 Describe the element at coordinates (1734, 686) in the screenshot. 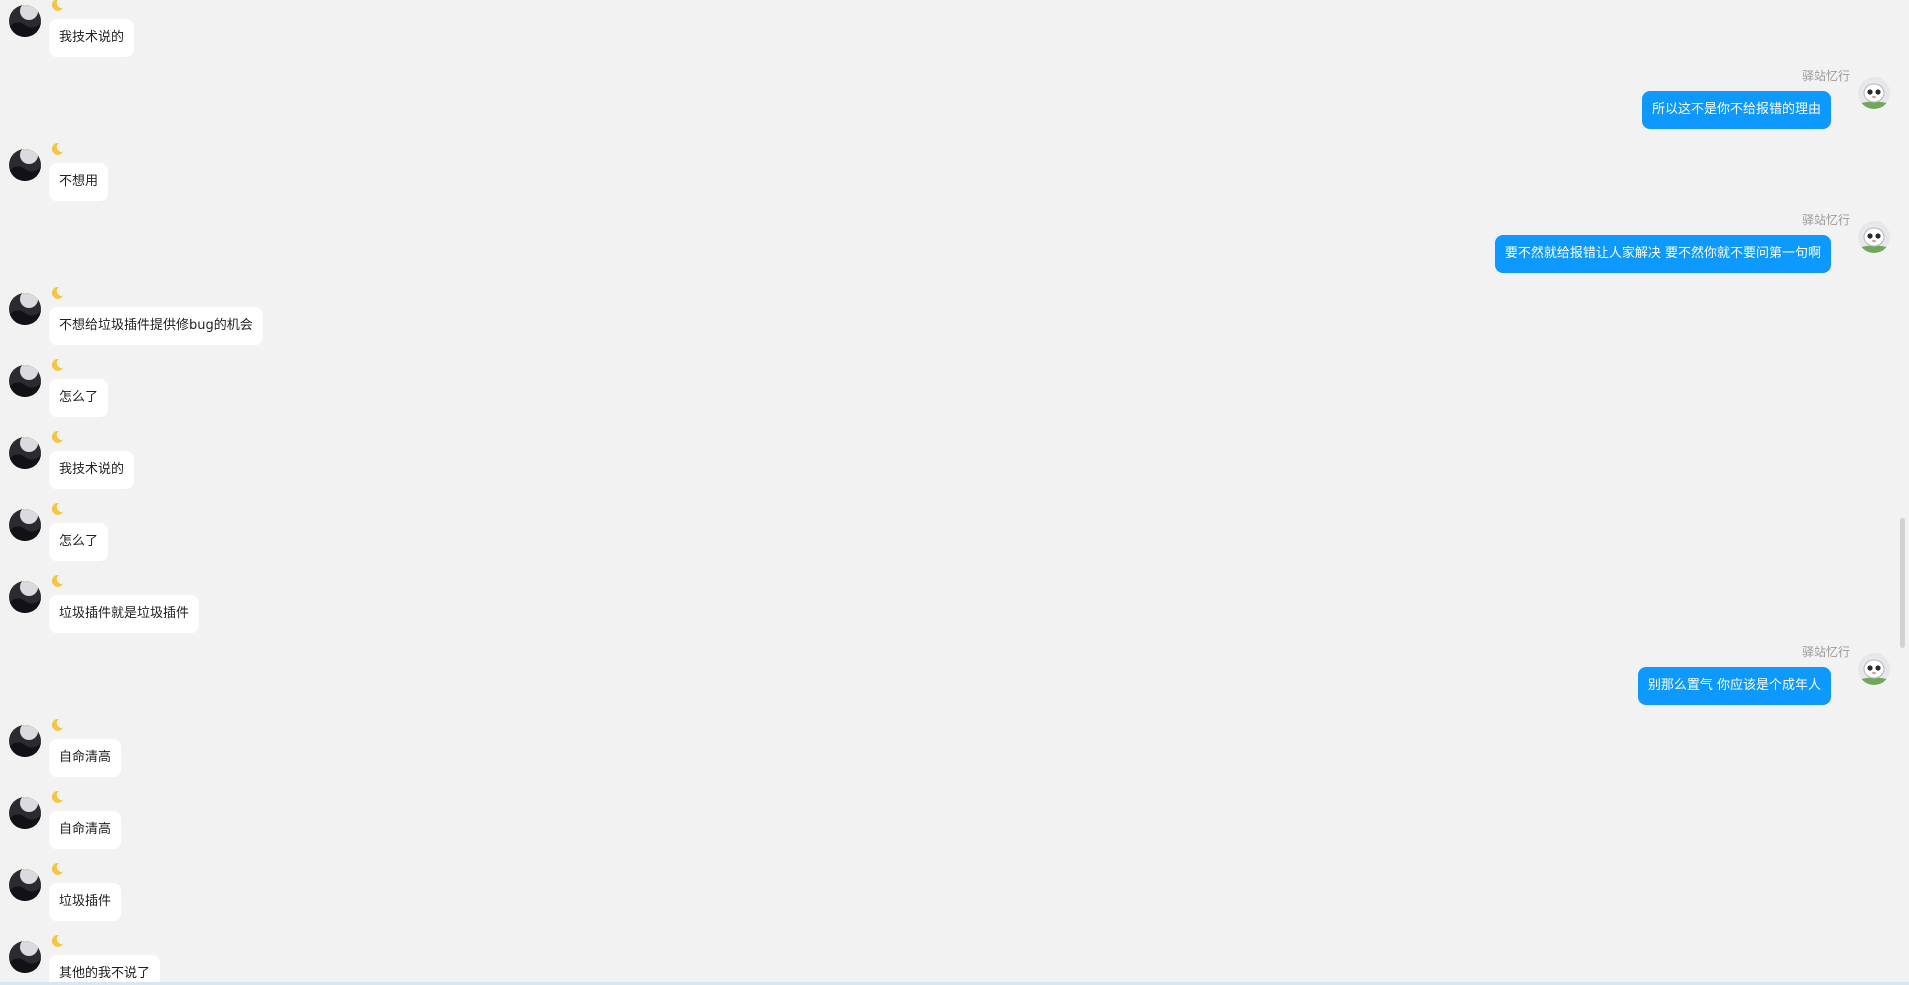

I see `message-bubble: 别那么置气 你应该是个成年人` at that location.